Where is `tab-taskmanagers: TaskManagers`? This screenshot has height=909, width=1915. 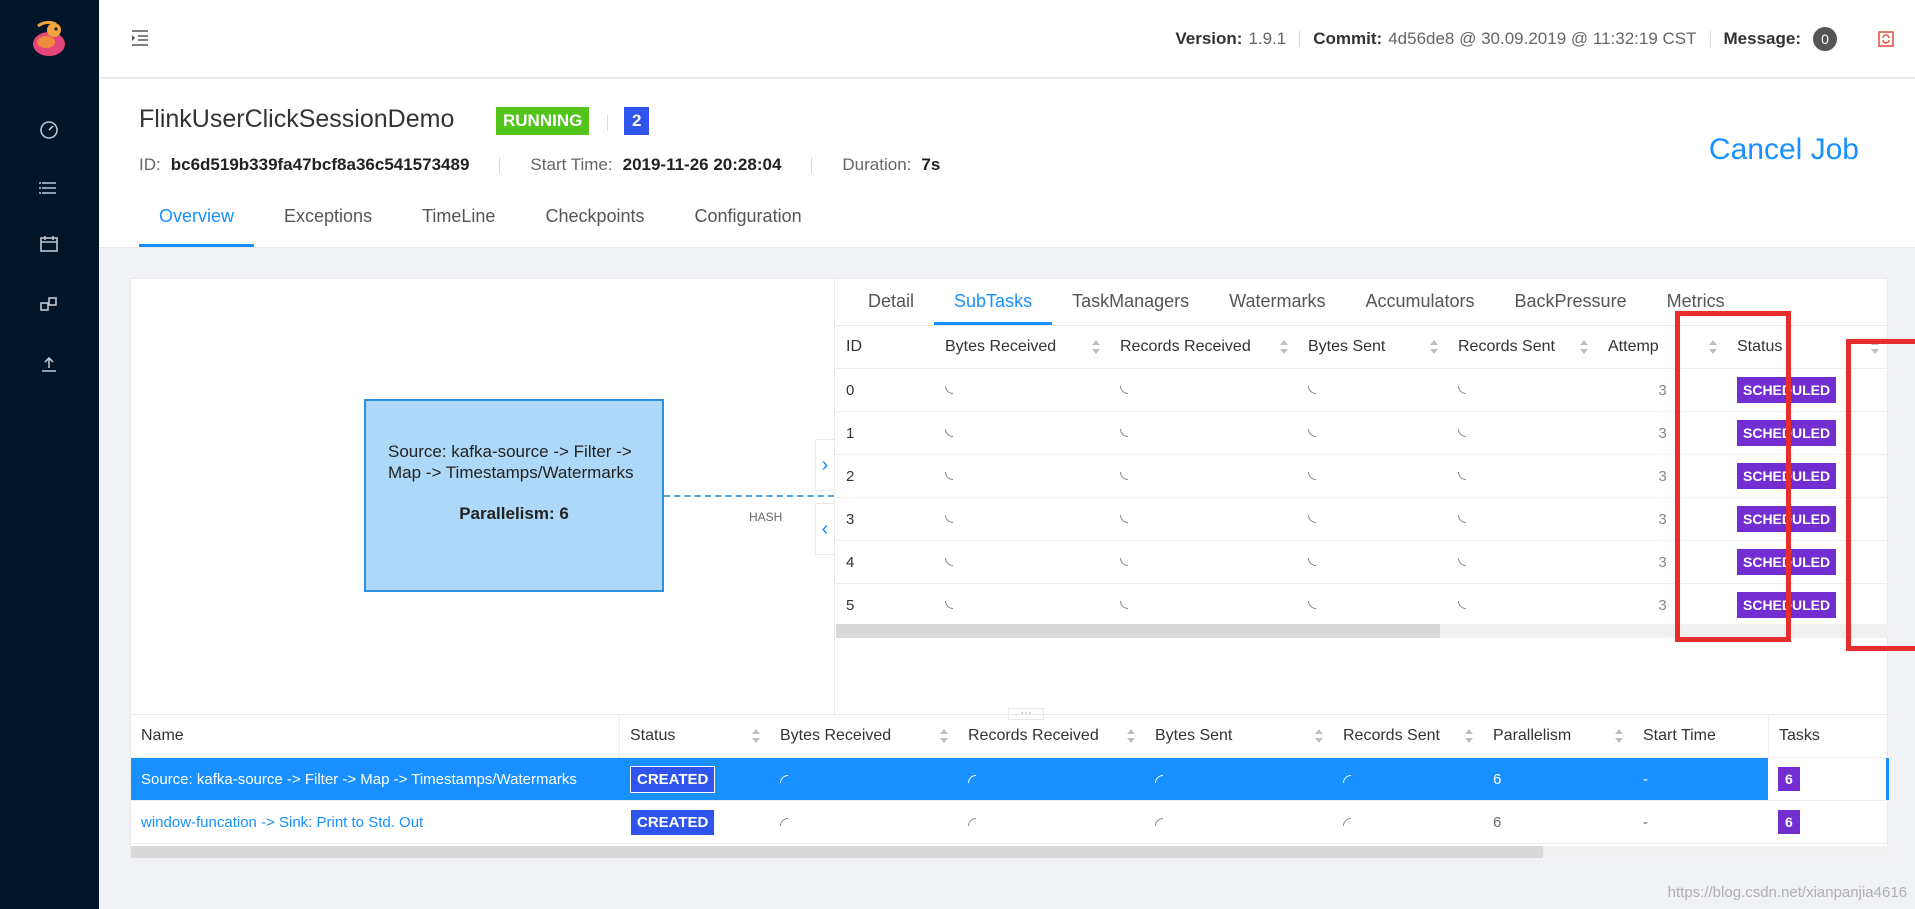 tab-taskmanagers: TaskManagers is located at coordinates (1130, 302).